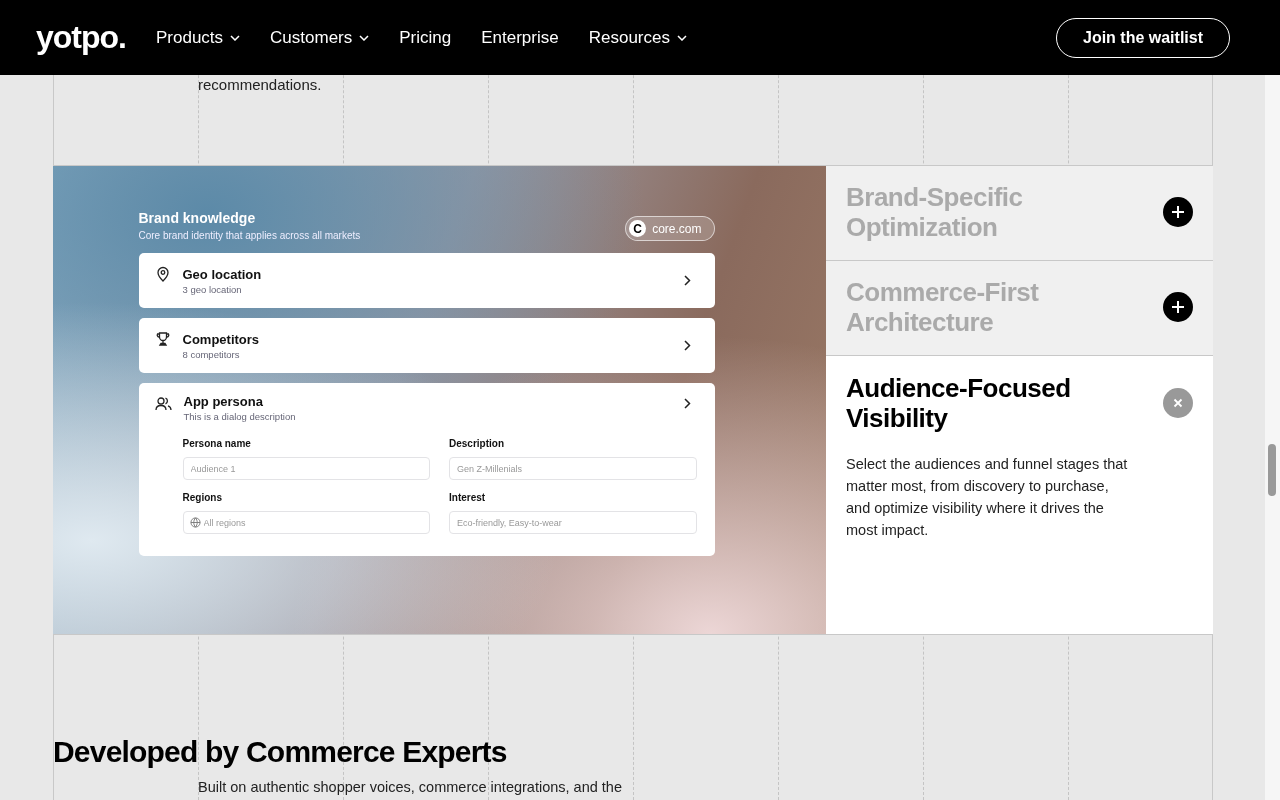  What do you see at coordinates (410, 787) in the screenshot?
I see `section-text: Built on authentic shopper voices, commerce integrations, and the` at bounding box center [410, 787].